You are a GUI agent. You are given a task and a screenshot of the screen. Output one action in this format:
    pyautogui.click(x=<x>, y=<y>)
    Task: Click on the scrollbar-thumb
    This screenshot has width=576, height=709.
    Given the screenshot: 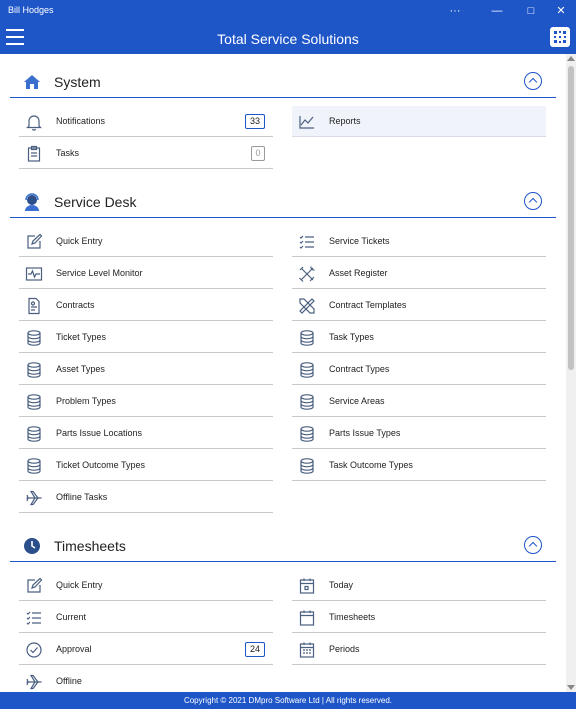 What is the action you would take?
    pyautogui.click(x=571, y=218)
    